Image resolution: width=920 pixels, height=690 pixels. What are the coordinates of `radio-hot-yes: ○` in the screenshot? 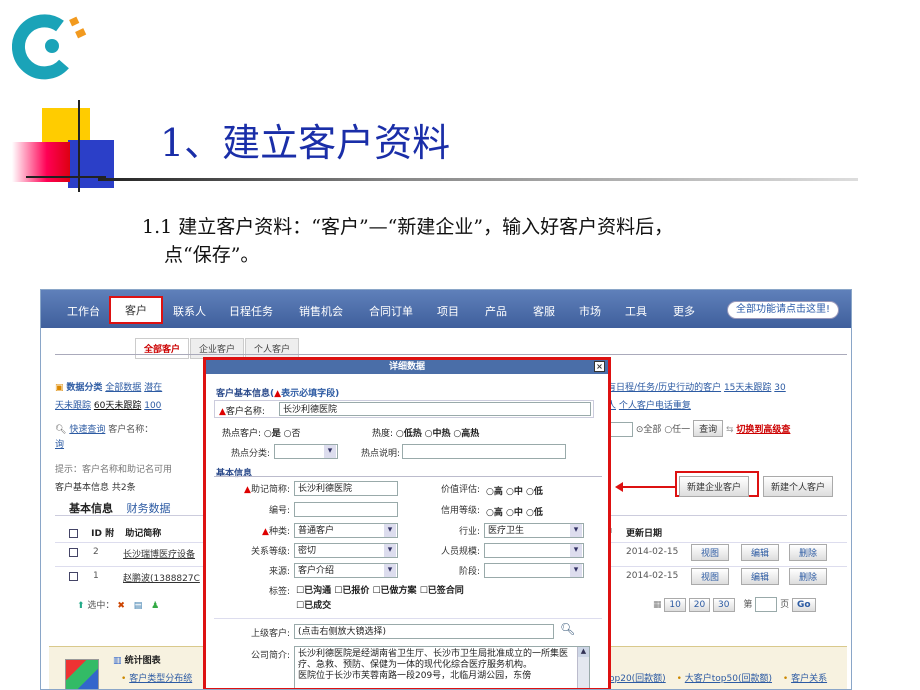 It's located at (268, 434).